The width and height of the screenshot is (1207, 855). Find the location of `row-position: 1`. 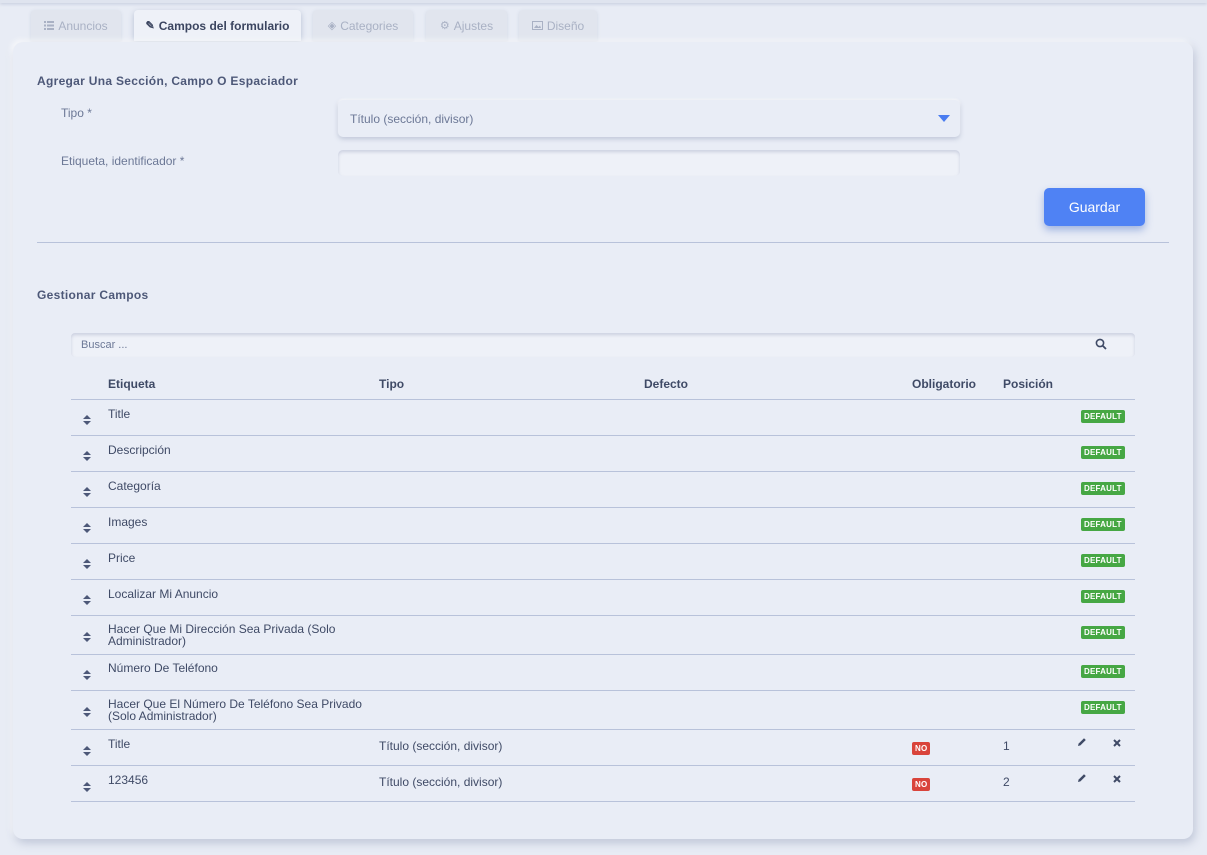

row-position: 1 is located at coordinates (1006, 746).